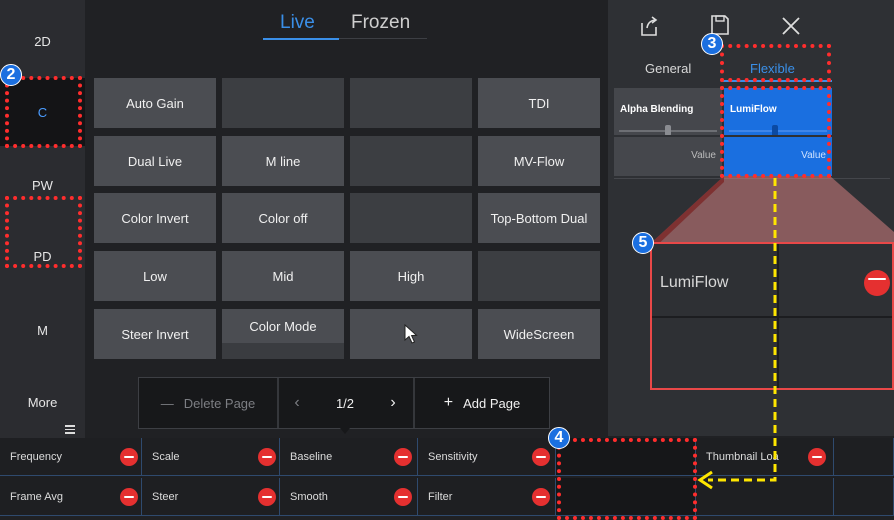 Image resolution: width=894 pixels, height=520 pixels. I want to click on annotation-badge-5: 5, so click(643, 243).